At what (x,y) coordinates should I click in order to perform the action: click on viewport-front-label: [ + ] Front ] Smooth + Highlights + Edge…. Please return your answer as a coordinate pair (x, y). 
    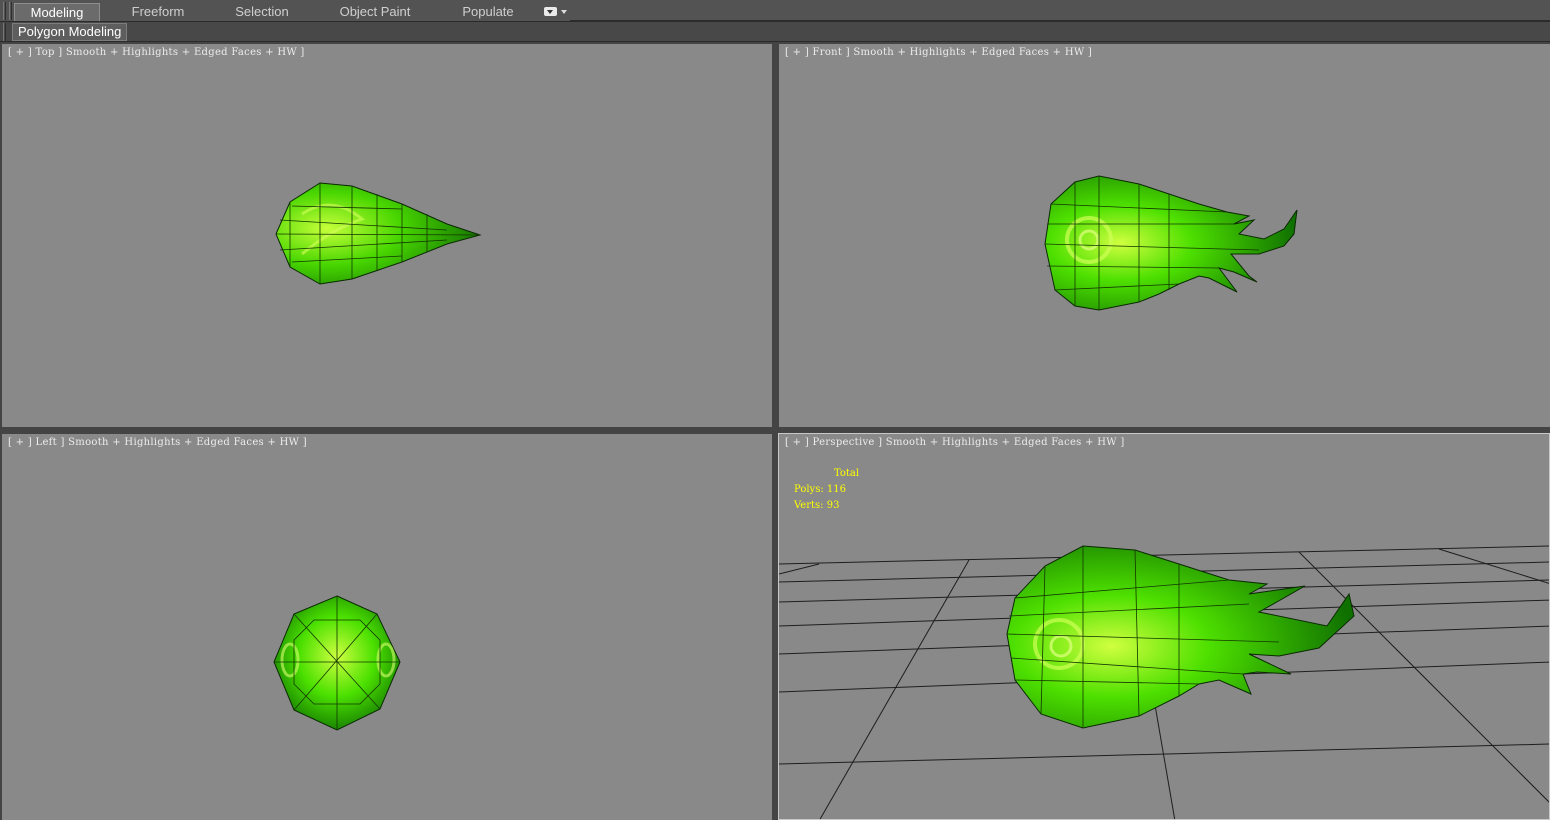
    Looking at the image, I should click on (938, 52).